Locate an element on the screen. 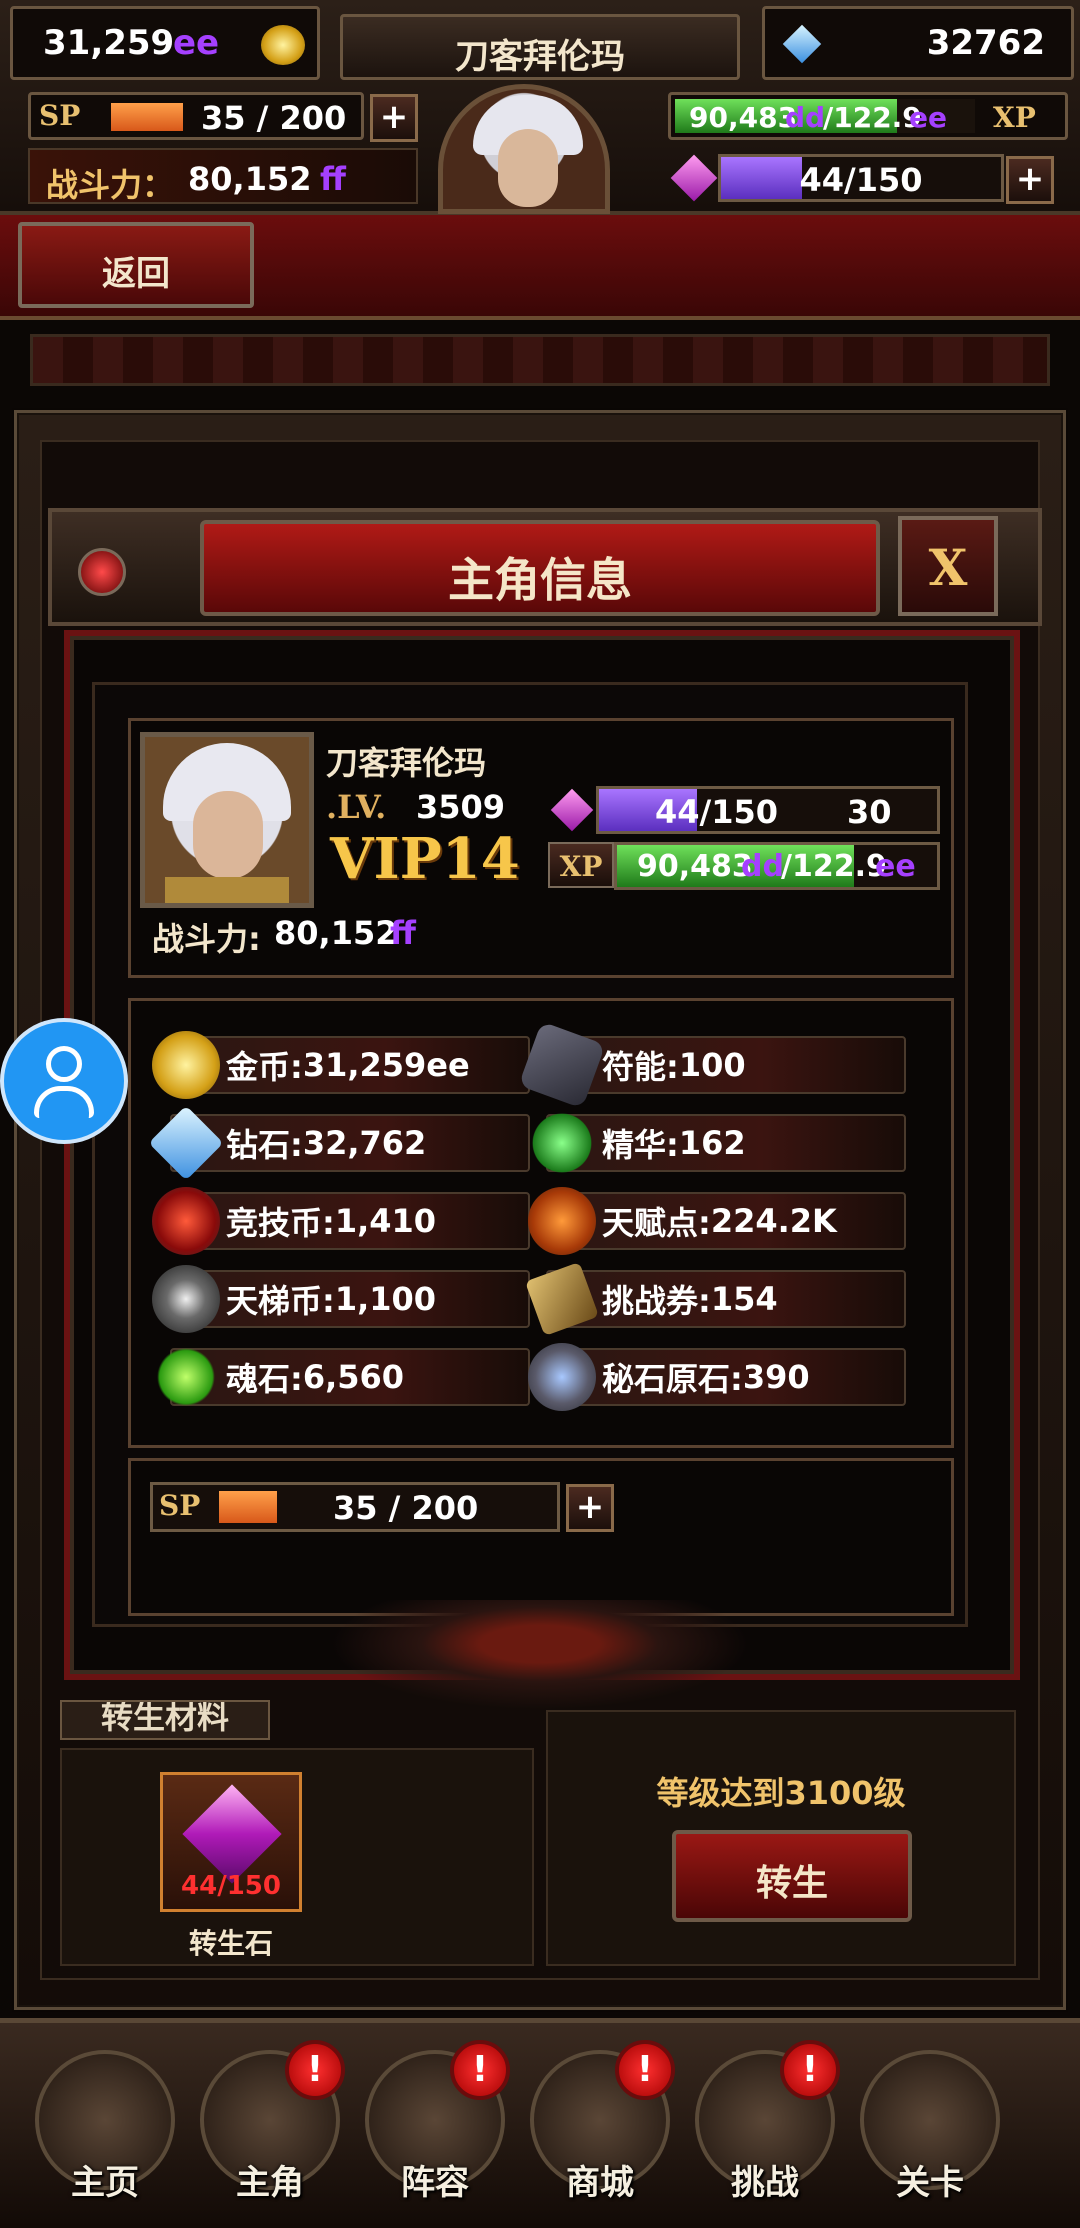 This screenshot has width=1080, height=2228. sp-panel-track is located at coordinates (248, 1507).